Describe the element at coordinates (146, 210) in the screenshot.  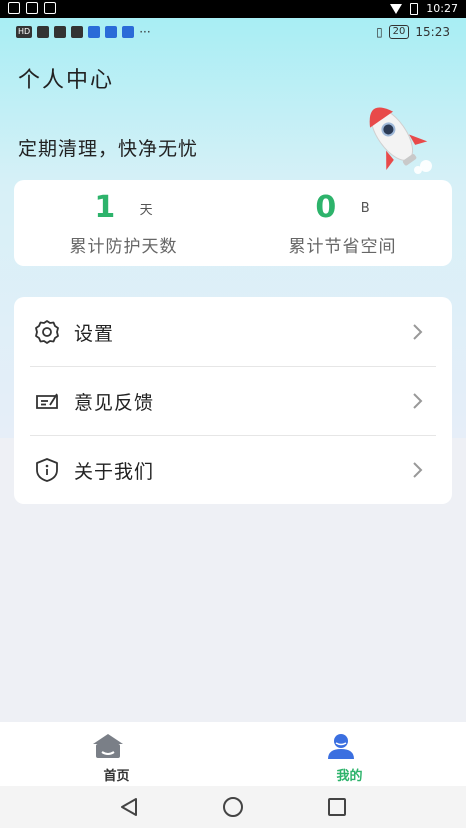
I see `stat-unit: 天` at that location.